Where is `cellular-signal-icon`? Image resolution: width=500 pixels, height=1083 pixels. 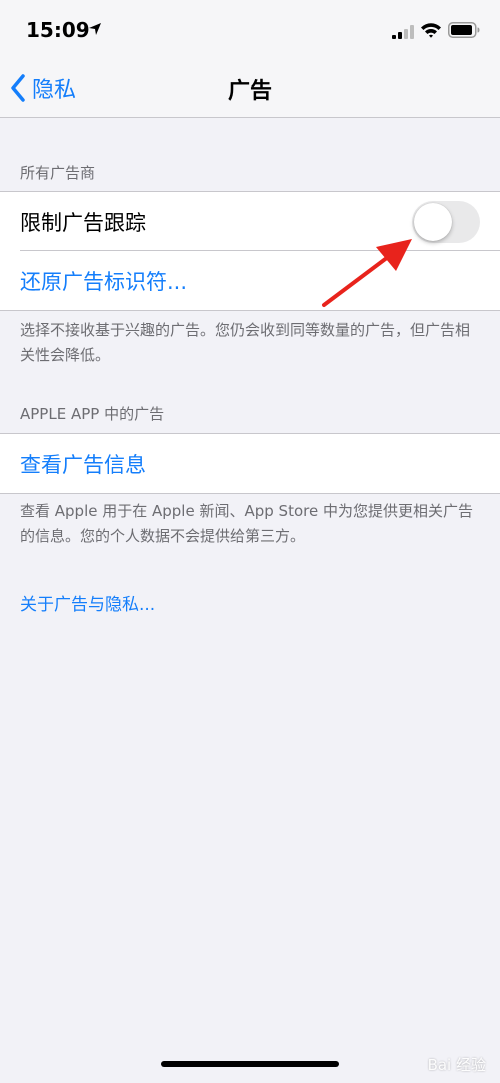 cellular-signal-icon is located at coordinates (403, 32).